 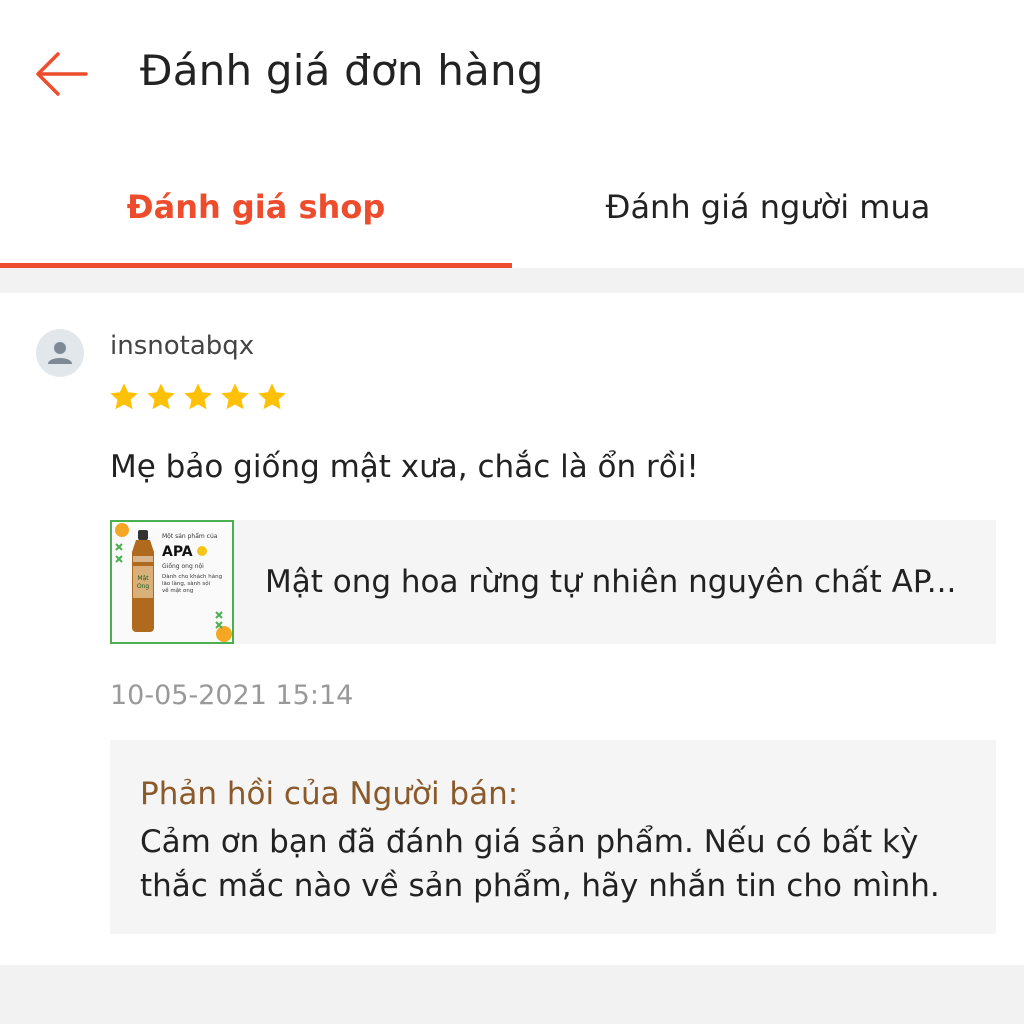 I want to click on tab-buyer-review-label: Đánh giá người mua, so click(x=768, y=207).